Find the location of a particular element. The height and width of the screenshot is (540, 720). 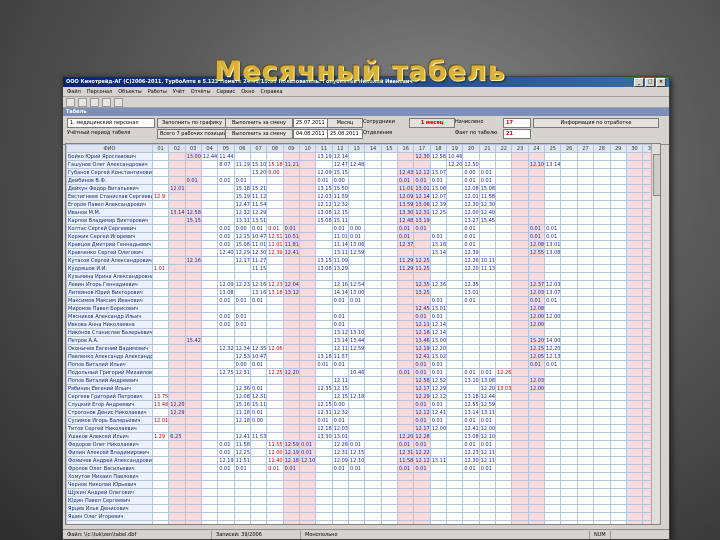

menu-item-3: Работы is located at coordinates (157, 92).